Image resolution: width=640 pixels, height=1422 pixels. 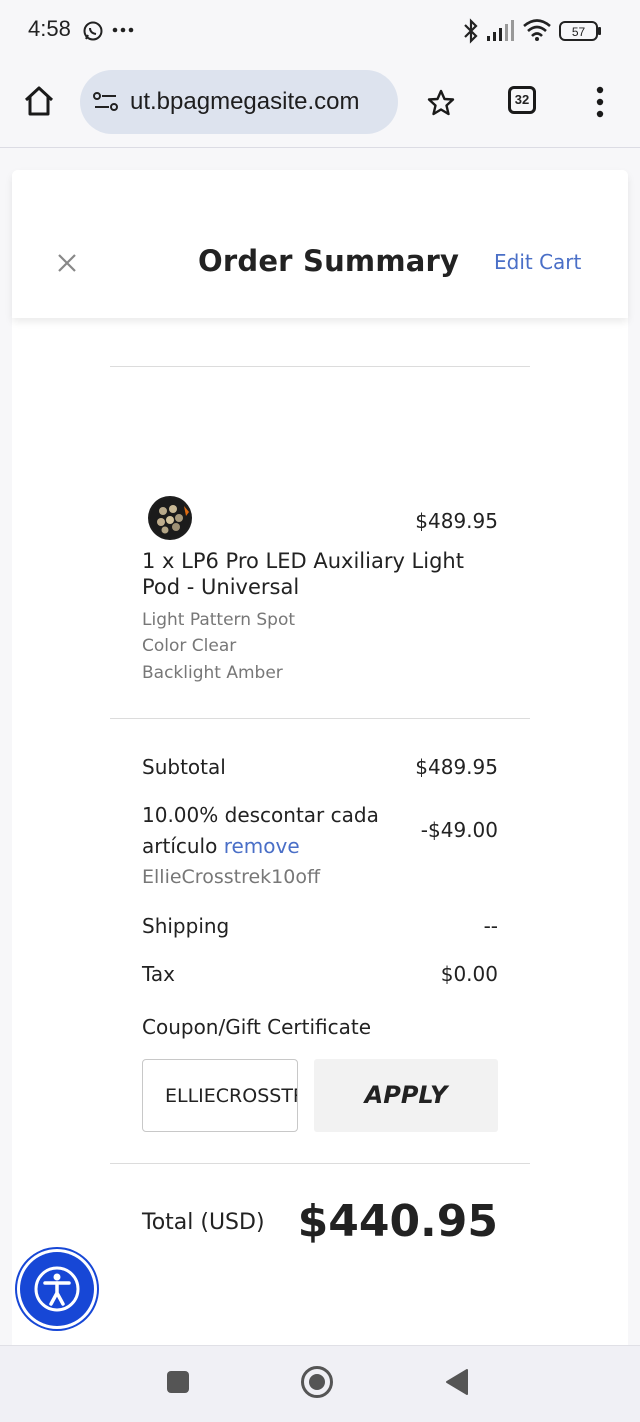 I want to click on apply-coupon-button: APPLY, so click(x=406, y=1095).